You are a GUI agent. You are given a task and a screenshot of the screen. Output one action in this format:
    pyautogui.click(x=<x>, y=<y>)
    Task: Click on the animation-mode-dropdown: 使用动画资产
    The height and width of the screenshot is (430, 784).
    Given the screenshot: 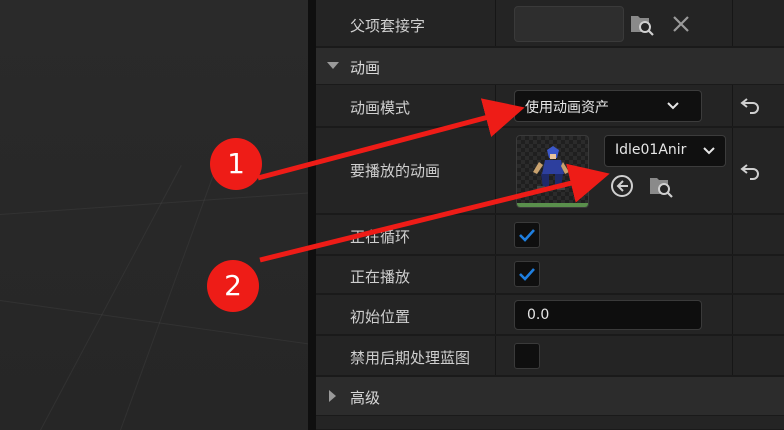 What is the action you would take?
    pyautogui.click(x=608, y=106)
    